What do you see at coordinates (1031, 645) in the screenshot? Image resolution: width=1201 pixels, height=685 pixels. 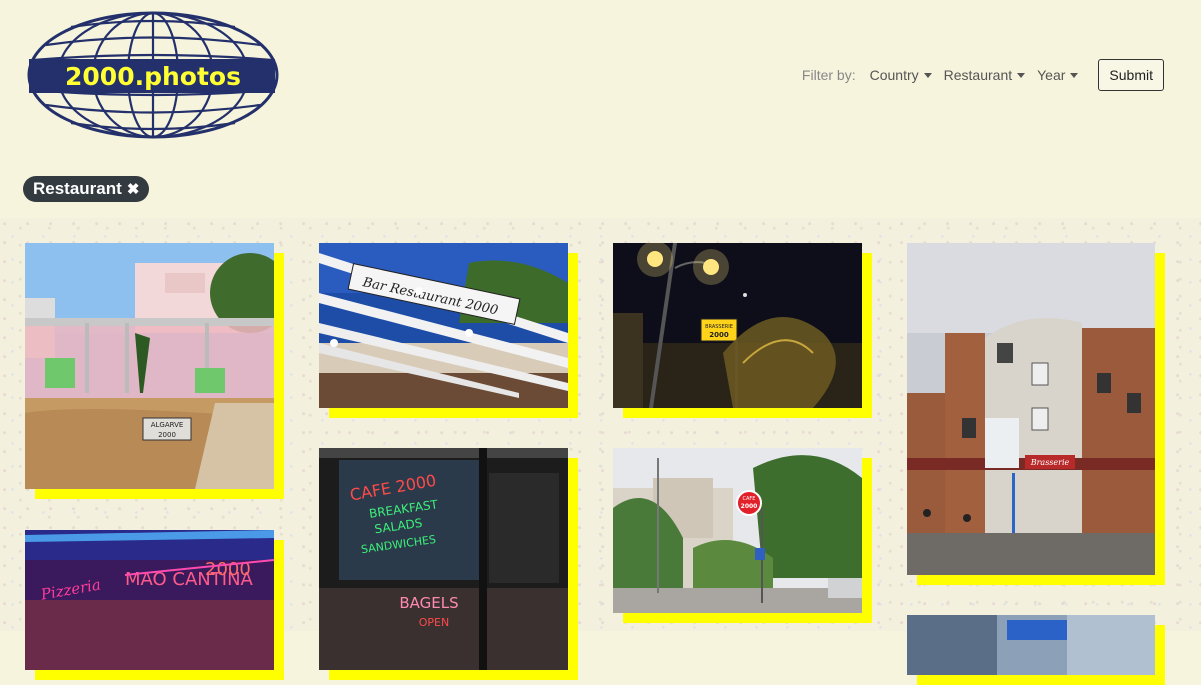 I see `photo-bottom-right` at bounding box center [1031, 645].